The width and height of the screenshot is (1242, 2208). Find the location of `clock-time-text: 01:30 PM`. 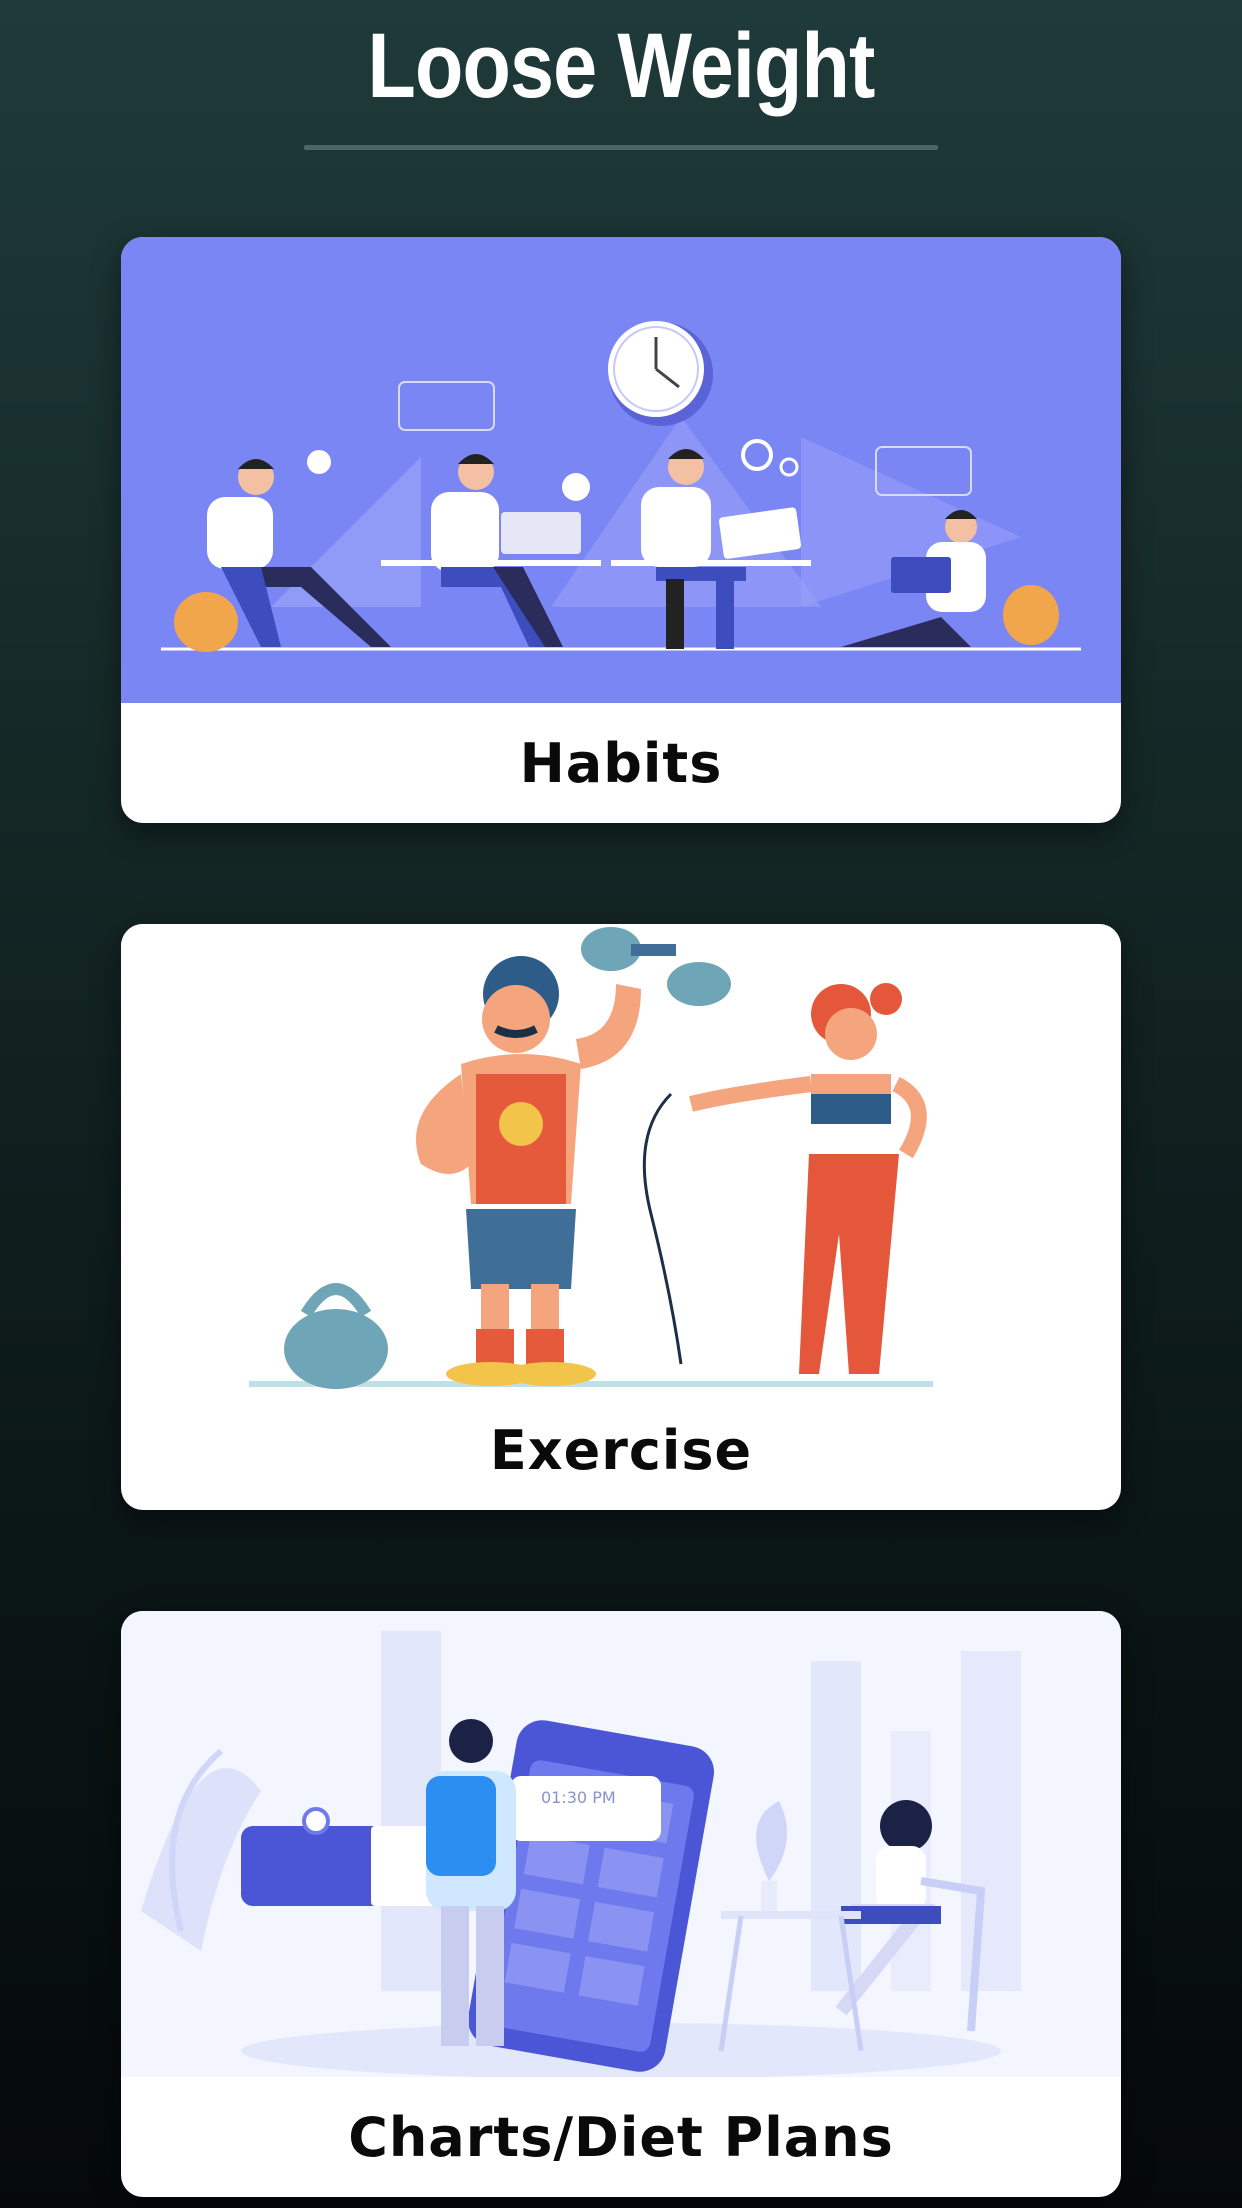

clock-time-text: 01:30 PM is located at coordinates (578, 1797).